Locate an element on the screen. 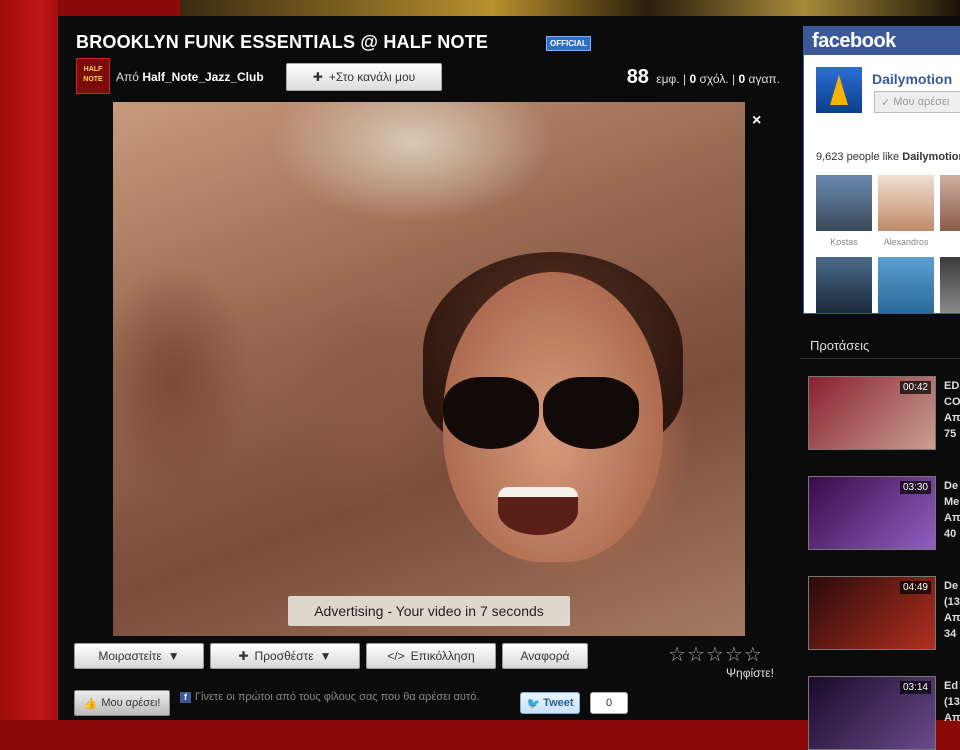 This screenshot has width=960, height=750. like-button: 👍 Μου αρέσει! is located at coordinates (122, 703).